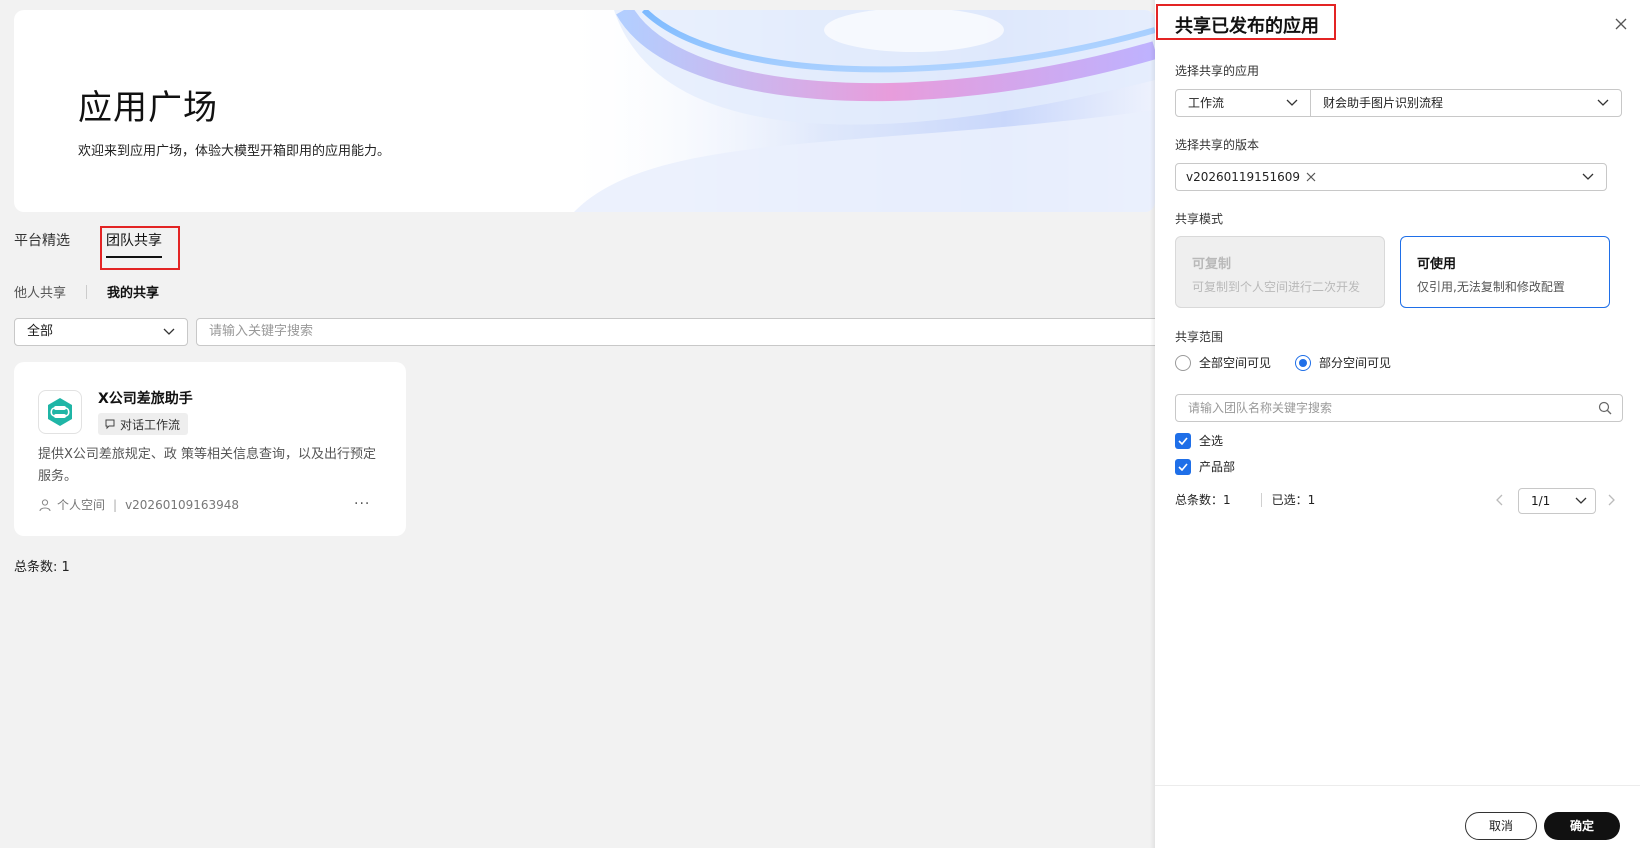  What do you see at coordinates (1501, 826) in the screenshot?
I see `cancel-button: 取消` at bounding box center [1501, 826].